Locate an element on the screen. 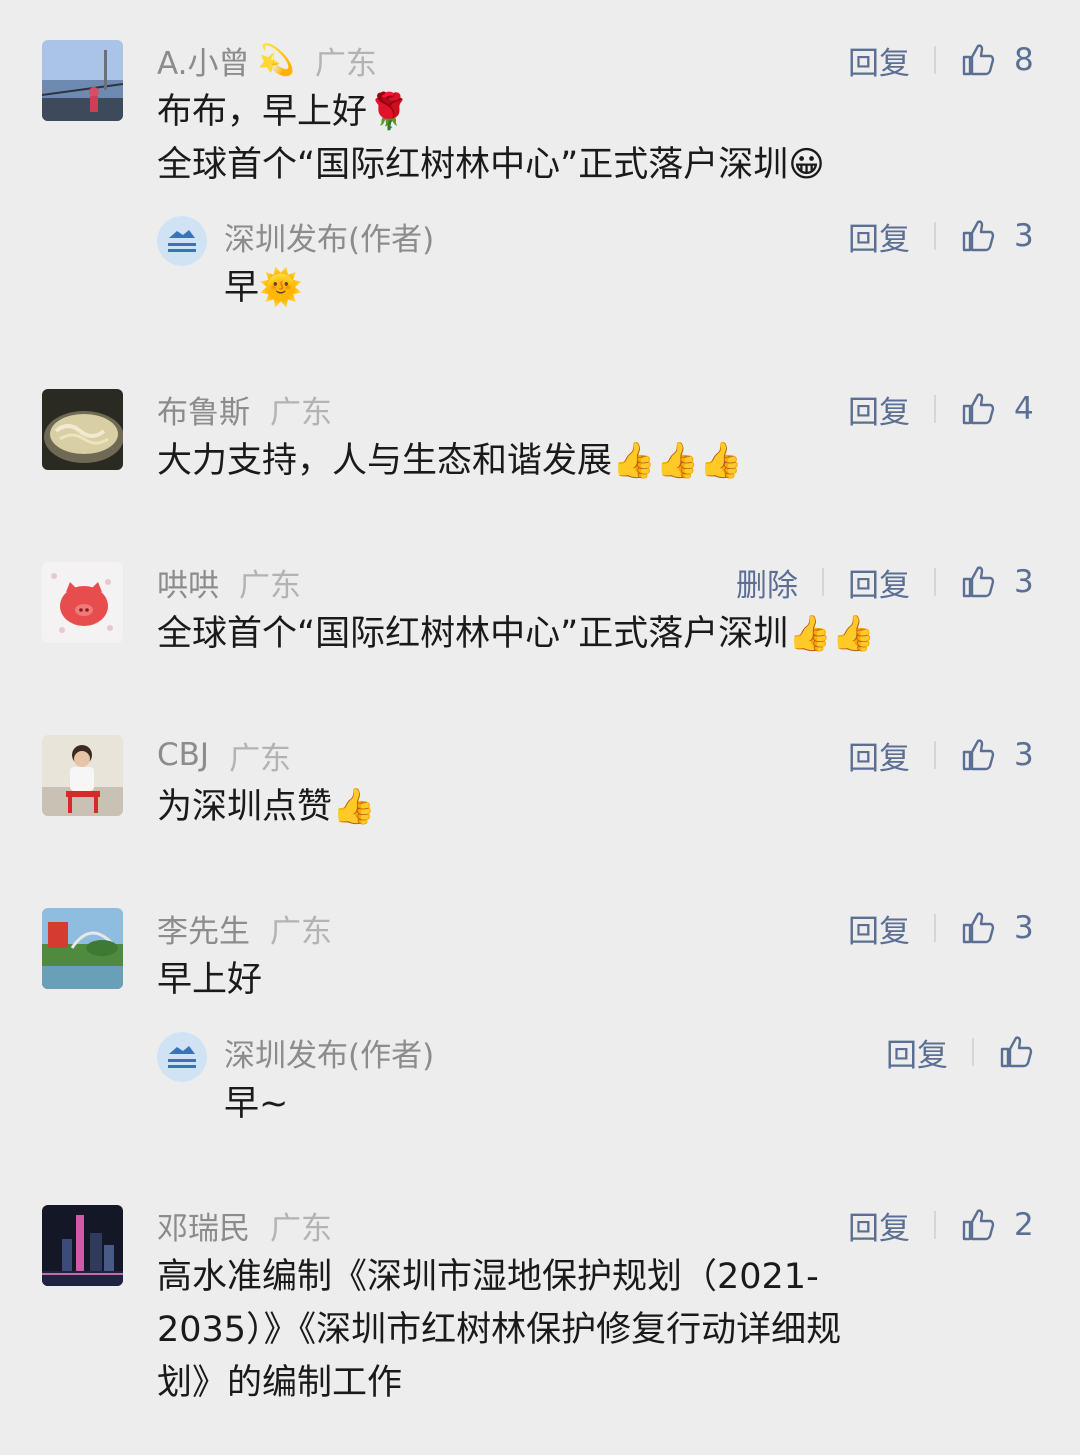  avatar-image-food is located at coordinates (82, 429).